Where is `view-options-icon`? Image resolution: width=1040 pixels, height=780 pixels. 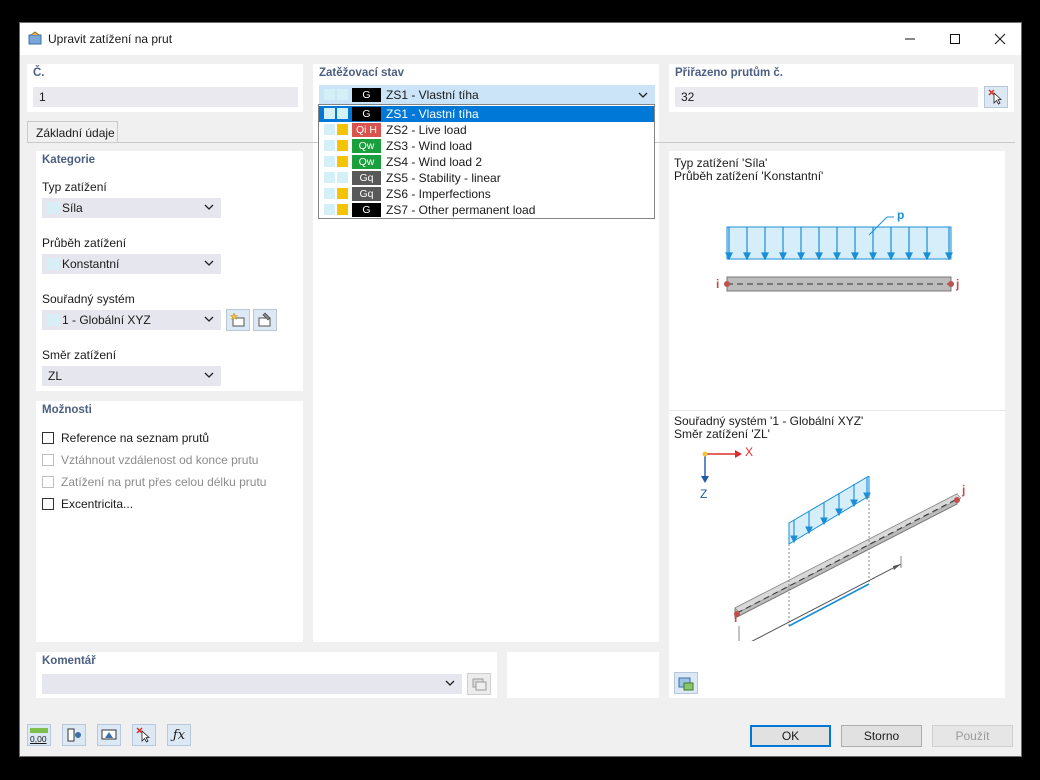 view-options-icon is located at coordinates (686, 684).